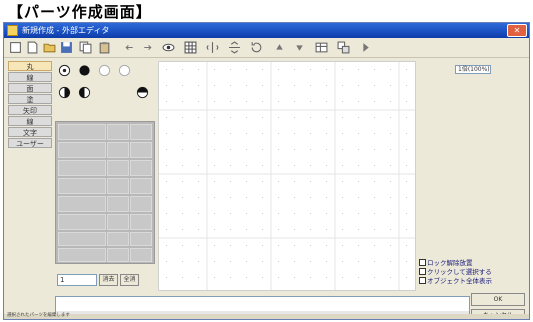  I want to click on document-icon, so click(32, 47).